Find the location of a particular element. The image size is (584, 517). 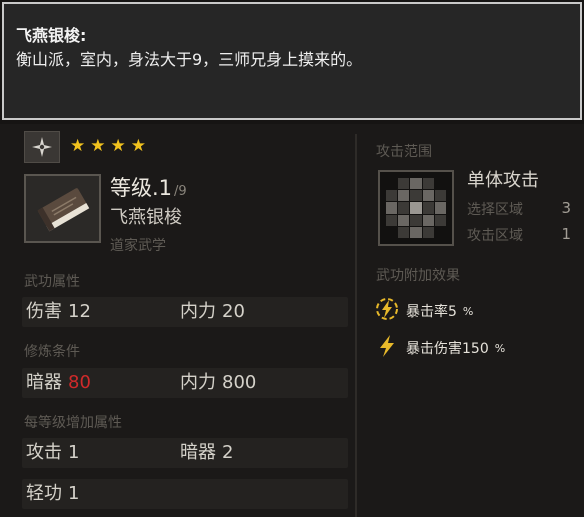

damage-stat: 伤害 12 is located at coordinates (58, 311).